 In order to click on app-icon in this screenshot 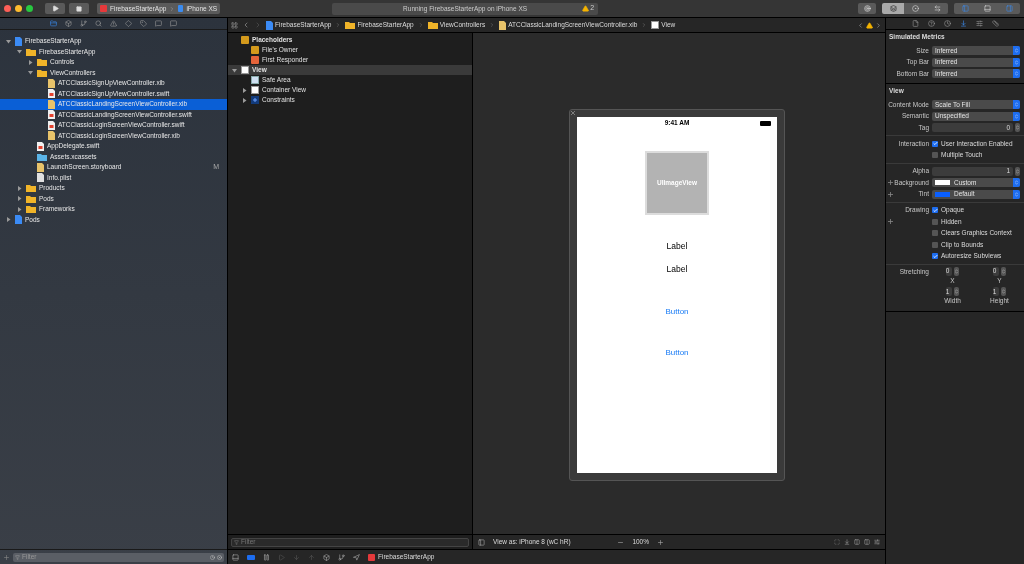, I will do `click(103, 8)`.